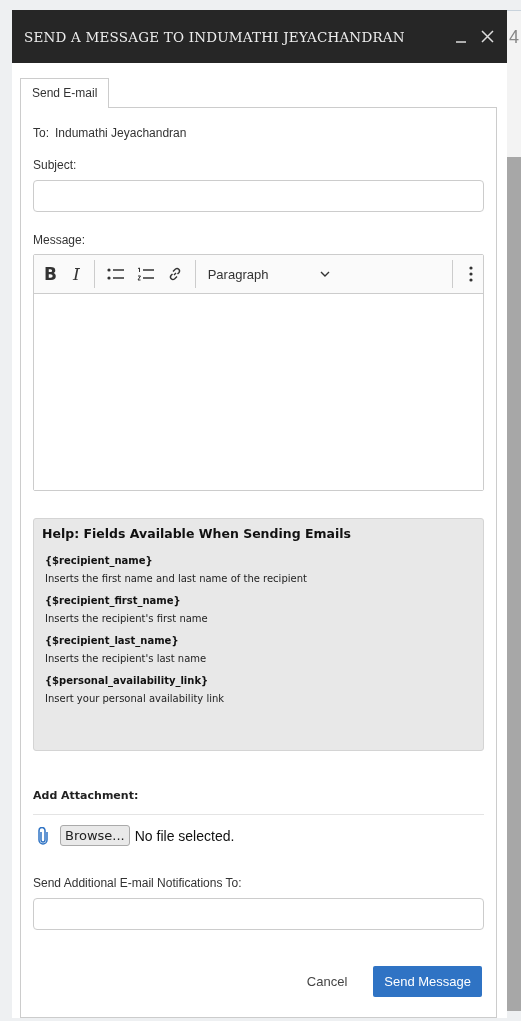  What do you see at coordinates (113, 600) in the screenshot?
I see `field-token: {$recipient_first_name}` at bounding box center [113, 600].